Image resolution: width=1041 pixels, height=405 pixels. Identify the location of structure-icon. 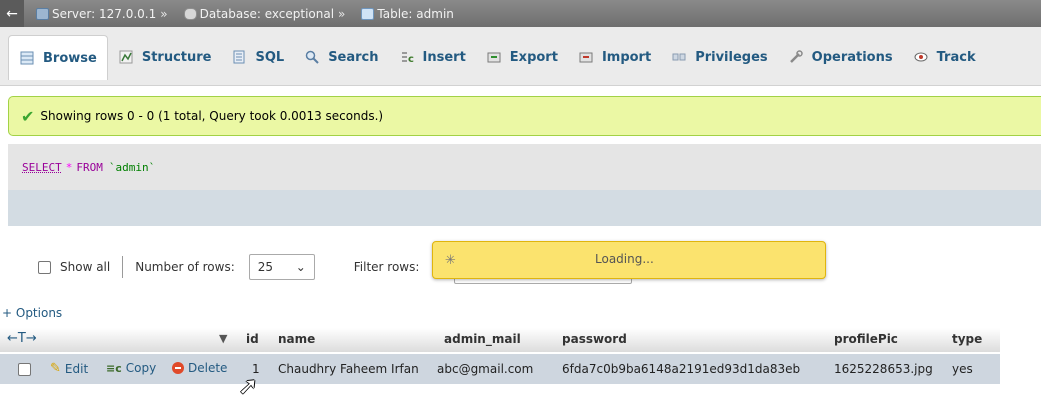
(126, 57).